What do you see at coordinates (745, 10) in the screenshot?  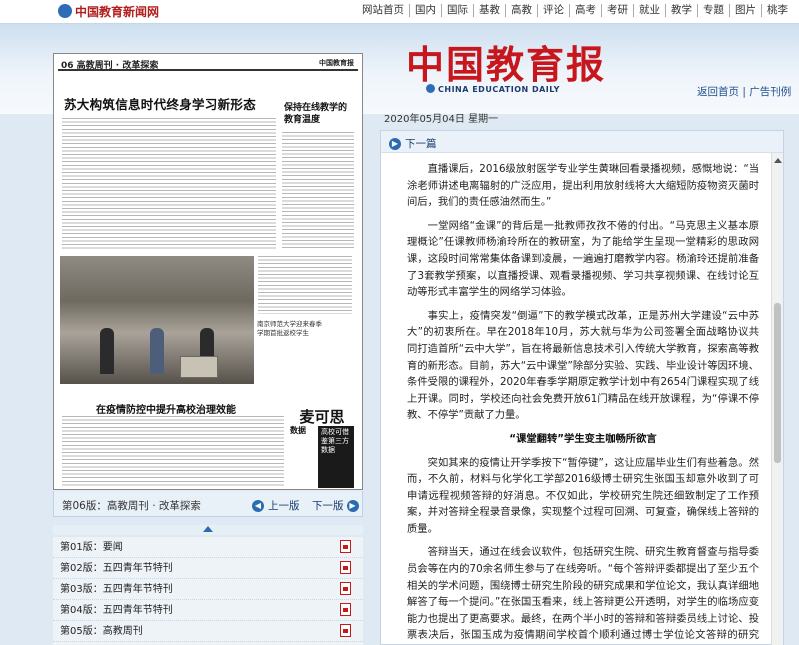 I see `top-nav-link: 图片` at bounding box center [745, 10].